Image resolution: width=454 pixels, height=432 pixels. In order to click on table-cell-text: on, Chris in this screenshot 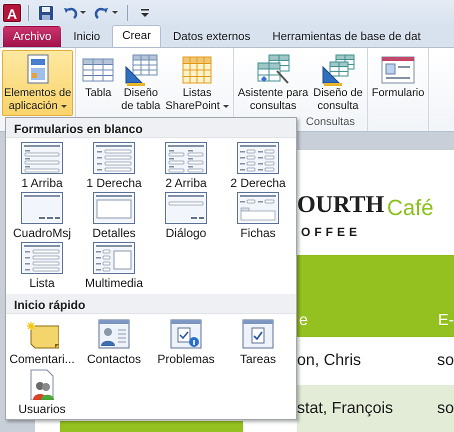, I will do `click(329, 361)`.